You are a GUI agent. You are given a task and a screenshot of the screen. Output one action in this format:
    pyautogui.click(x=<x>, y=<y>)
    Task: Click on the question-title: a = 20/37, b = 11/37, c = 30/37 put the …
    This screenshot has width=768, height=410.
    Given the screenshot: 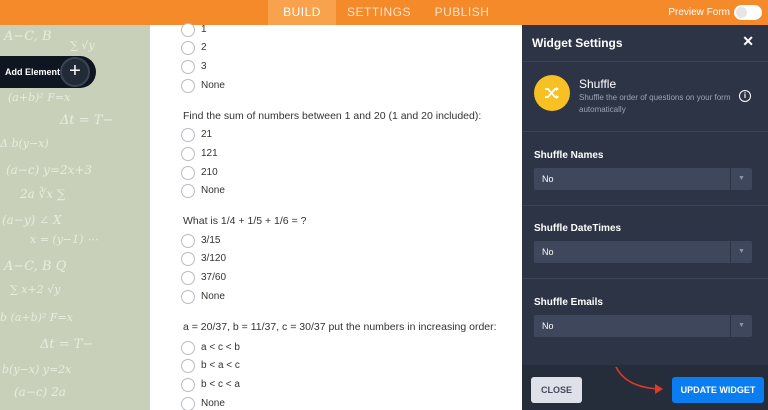 What is the action you would take?
    pyautogui.click(x=340, y=327)
    